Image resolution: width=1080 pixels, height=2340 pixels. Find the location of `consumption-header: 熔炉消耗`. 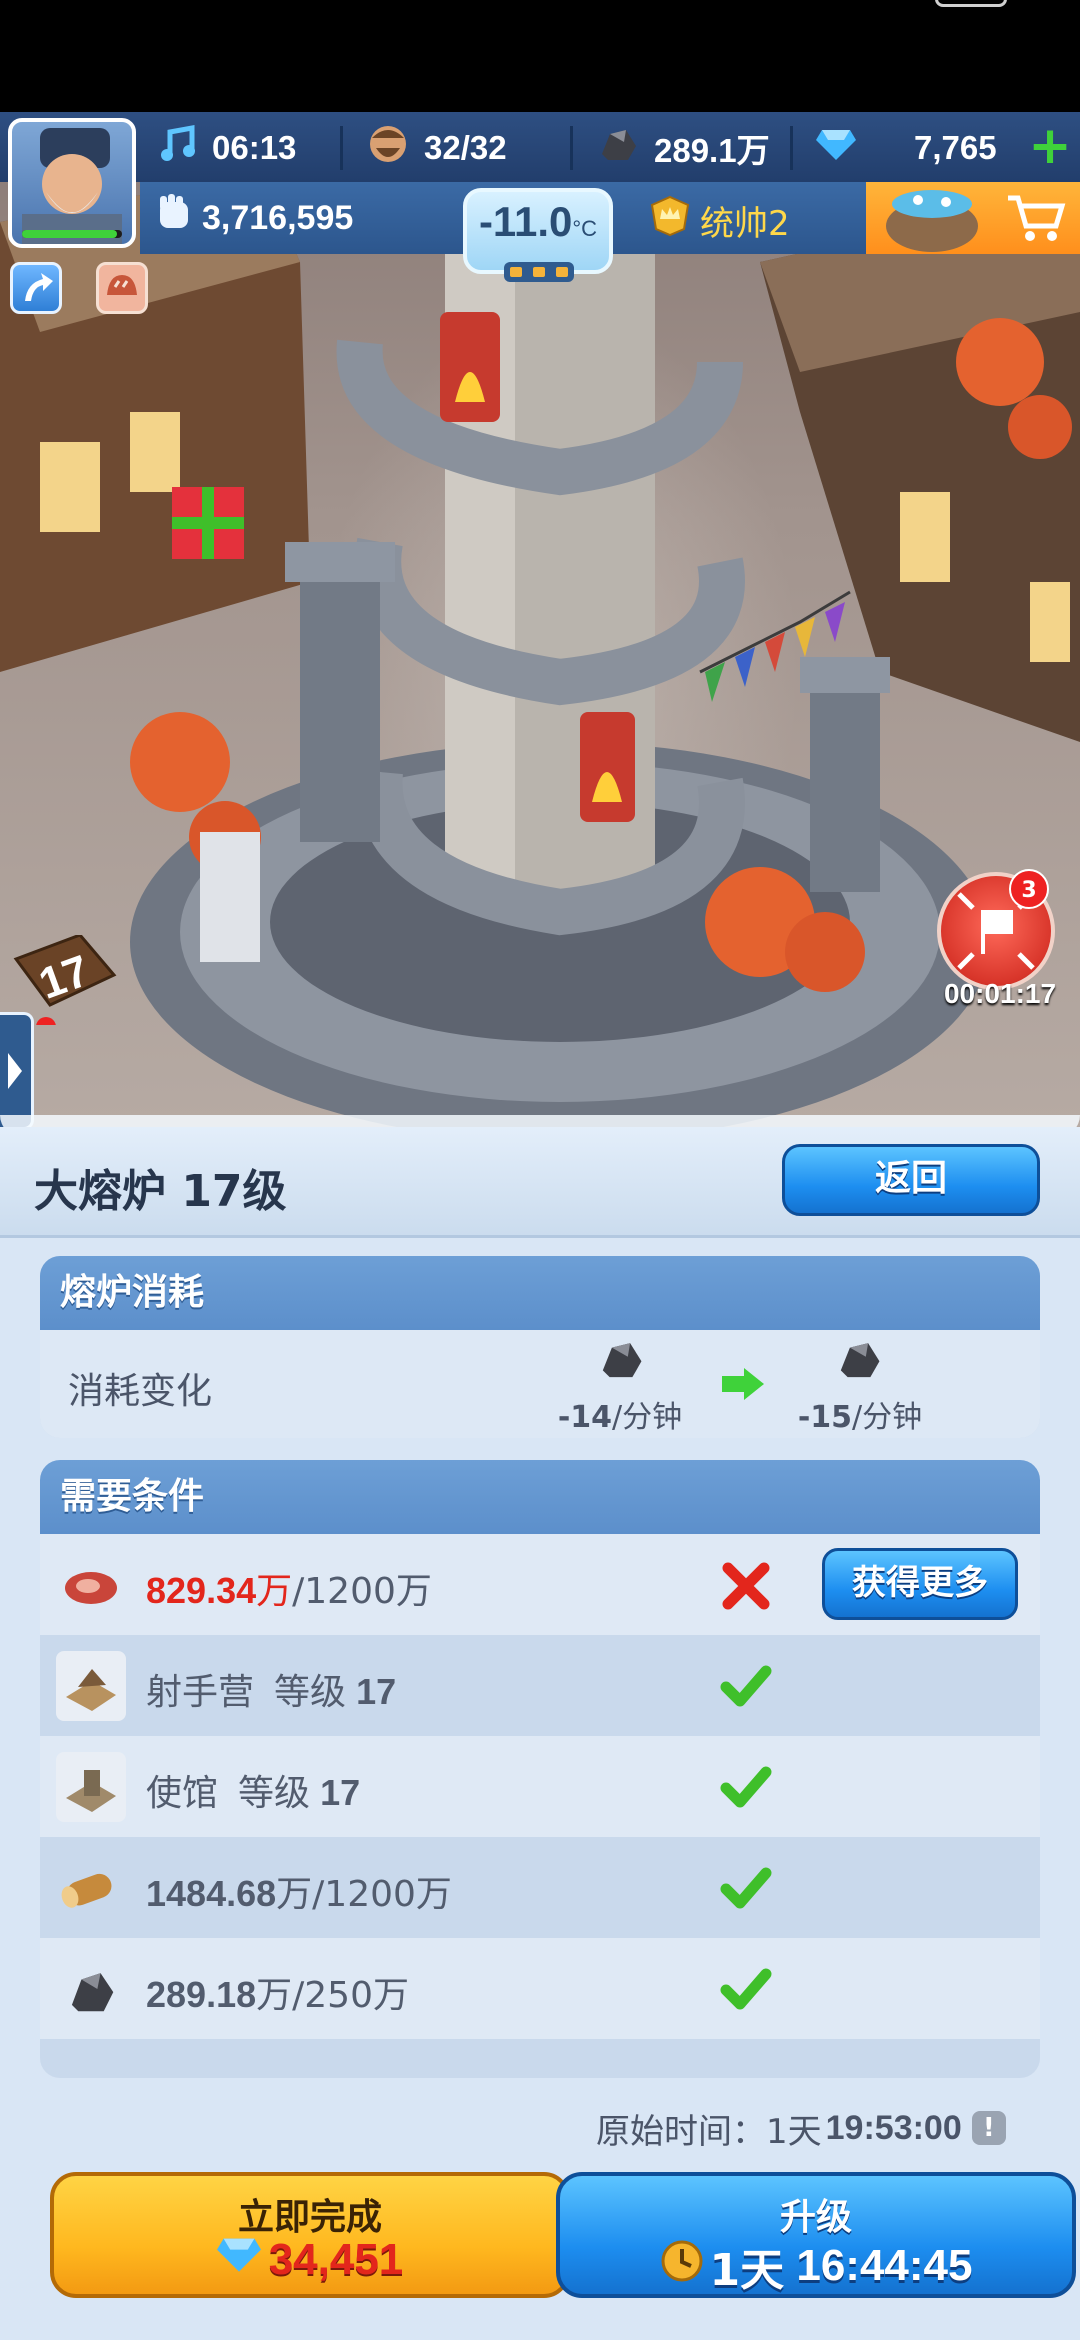

consumption-header: 熔炉消耗 is located at coordinates (540, 1293).